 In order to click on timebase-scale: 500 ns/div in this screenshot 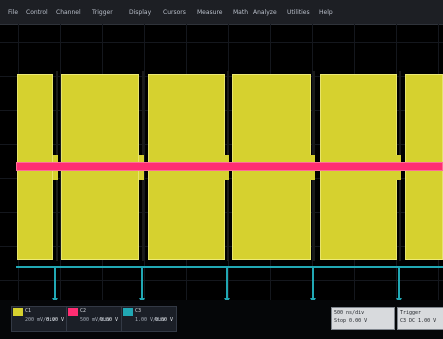, I will do `click(349, 313)`.